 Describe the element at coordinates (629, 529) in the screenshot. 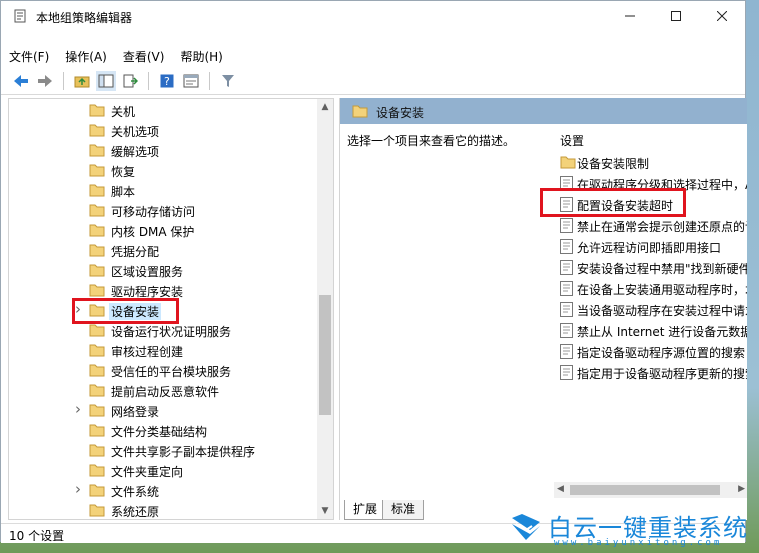

I see `watermark: 白云一键重装系统 www.baiyunxitong.com` at that location.